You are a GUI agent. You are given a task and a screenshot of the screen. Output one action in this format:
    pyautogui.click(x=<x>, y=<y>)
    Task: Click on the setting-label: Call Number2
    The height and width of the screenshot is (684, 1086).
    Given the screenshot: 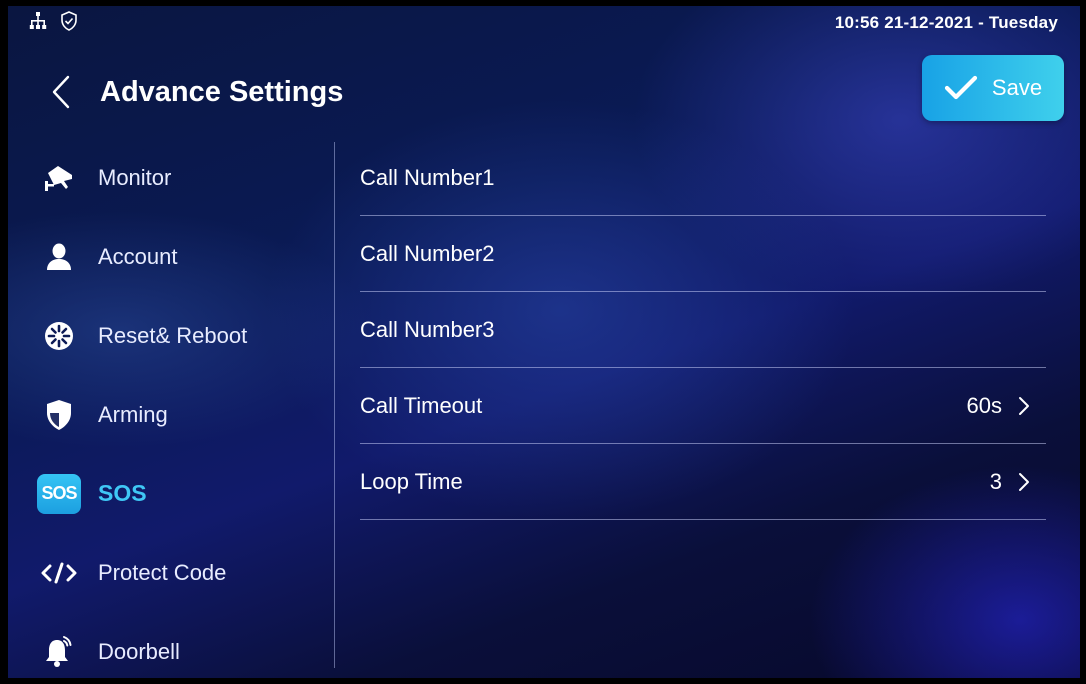 What is the action you would take?
    pyautogui.click(x=427, y=253)
    